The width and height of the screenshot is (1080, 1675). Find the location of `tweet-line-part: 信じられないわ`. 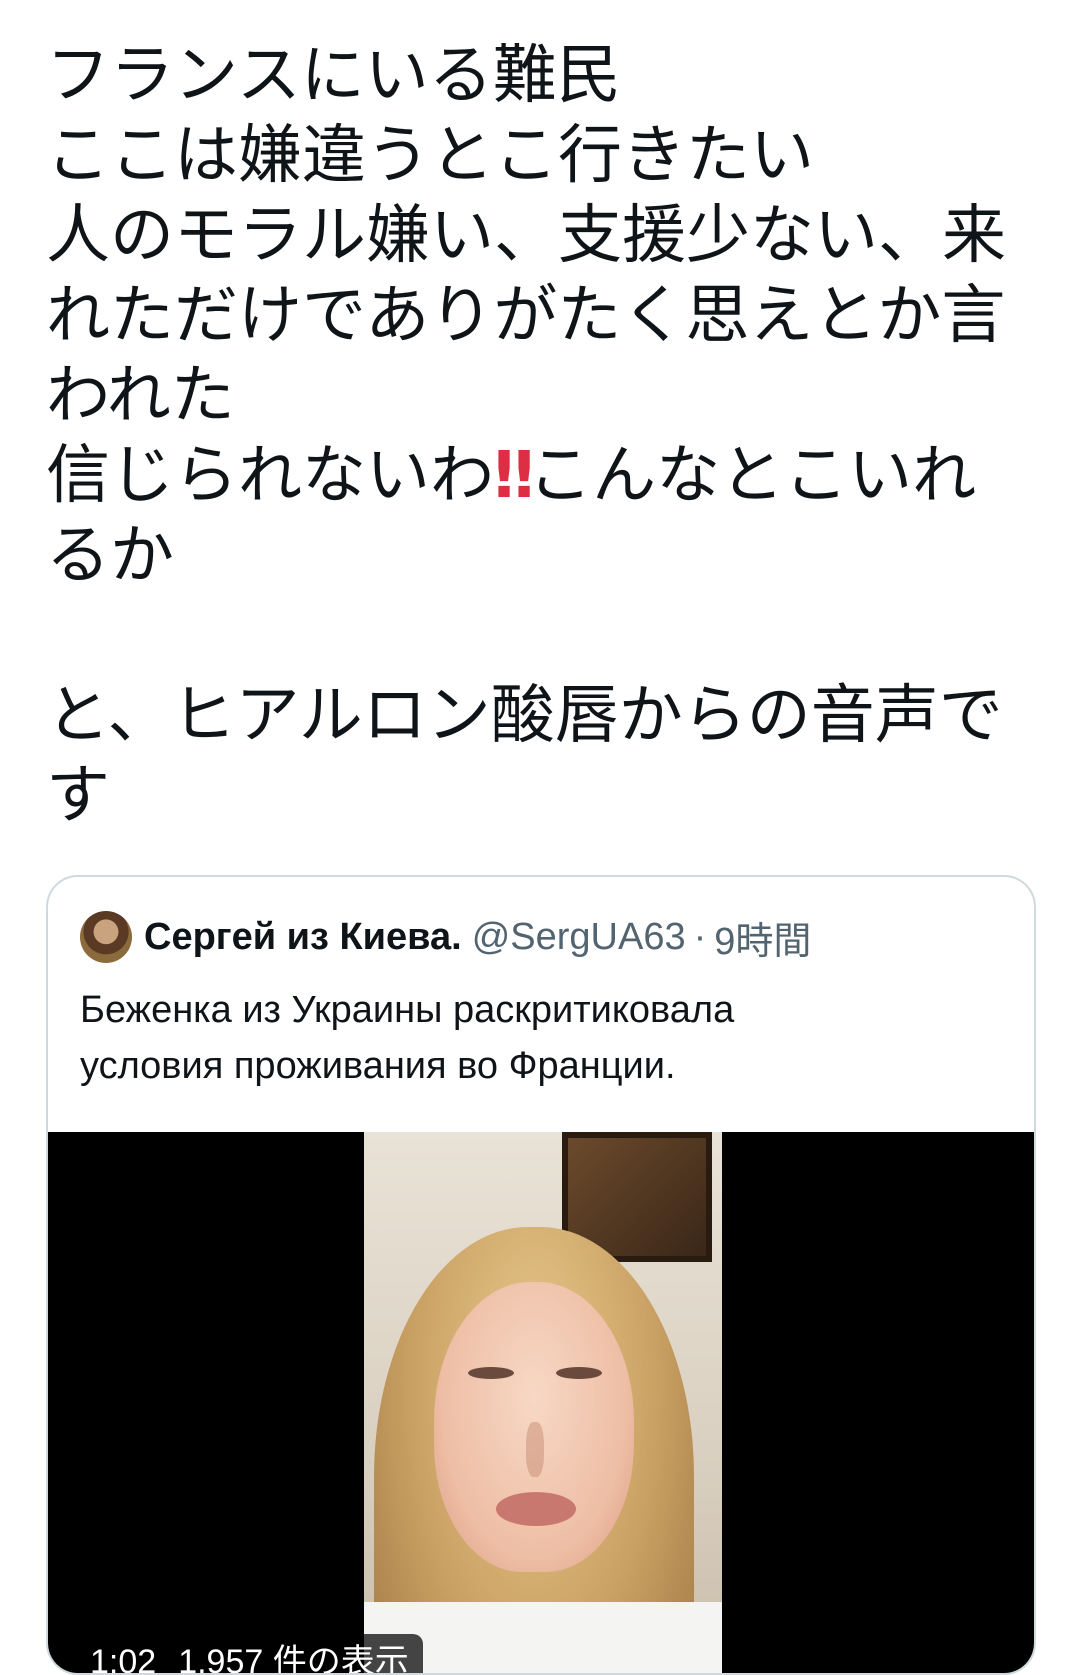

tweet-line-part: 信じられないわ is located at coordinates (270, 476).